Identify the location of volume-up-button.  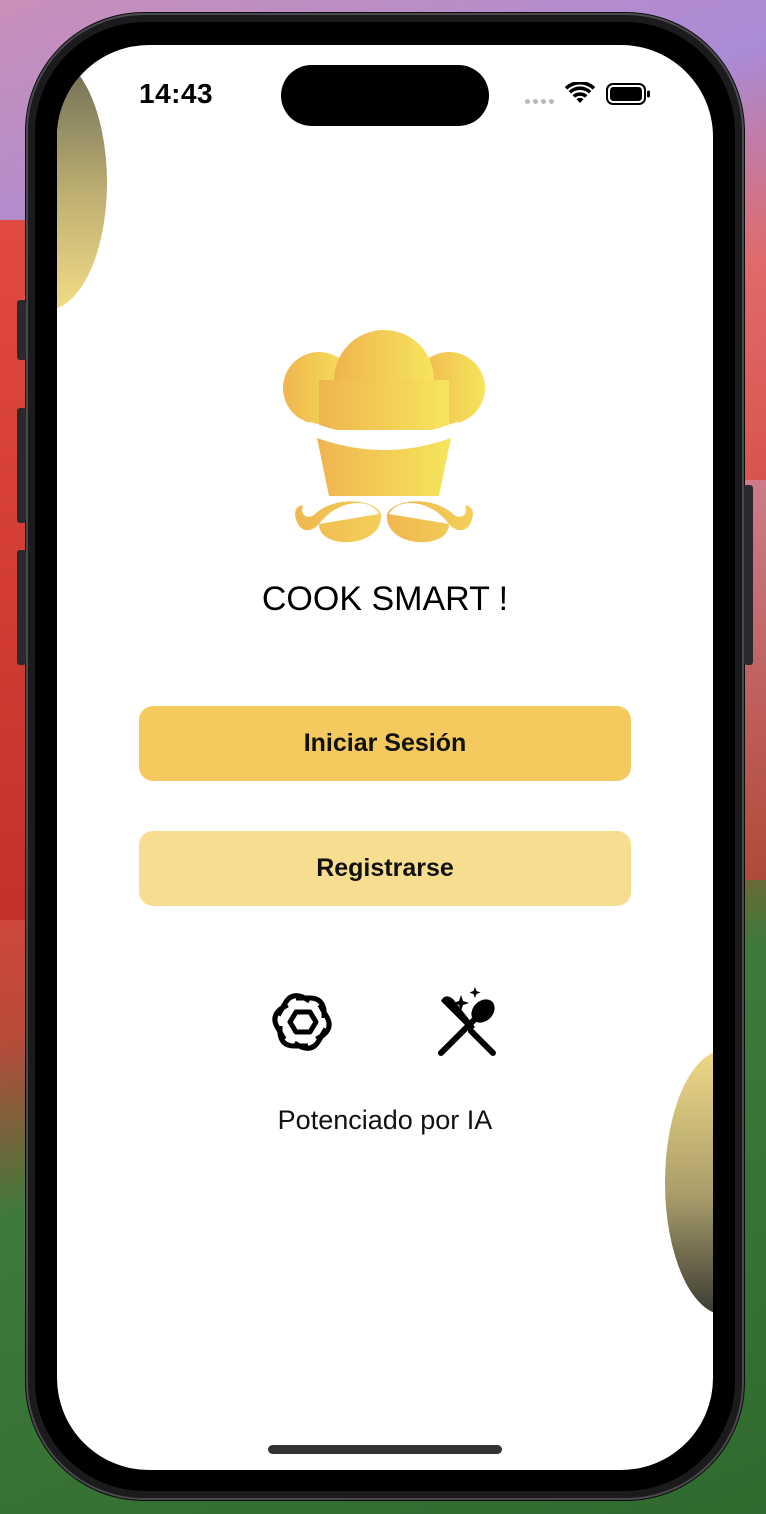
(21, 465).